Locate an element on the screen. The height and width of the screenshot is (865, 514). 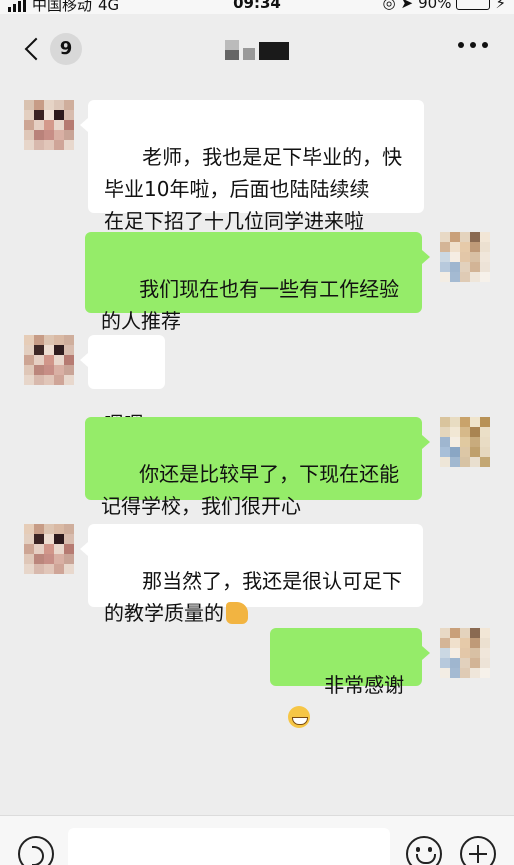
voice-icon is located at coordinates (36, 850).